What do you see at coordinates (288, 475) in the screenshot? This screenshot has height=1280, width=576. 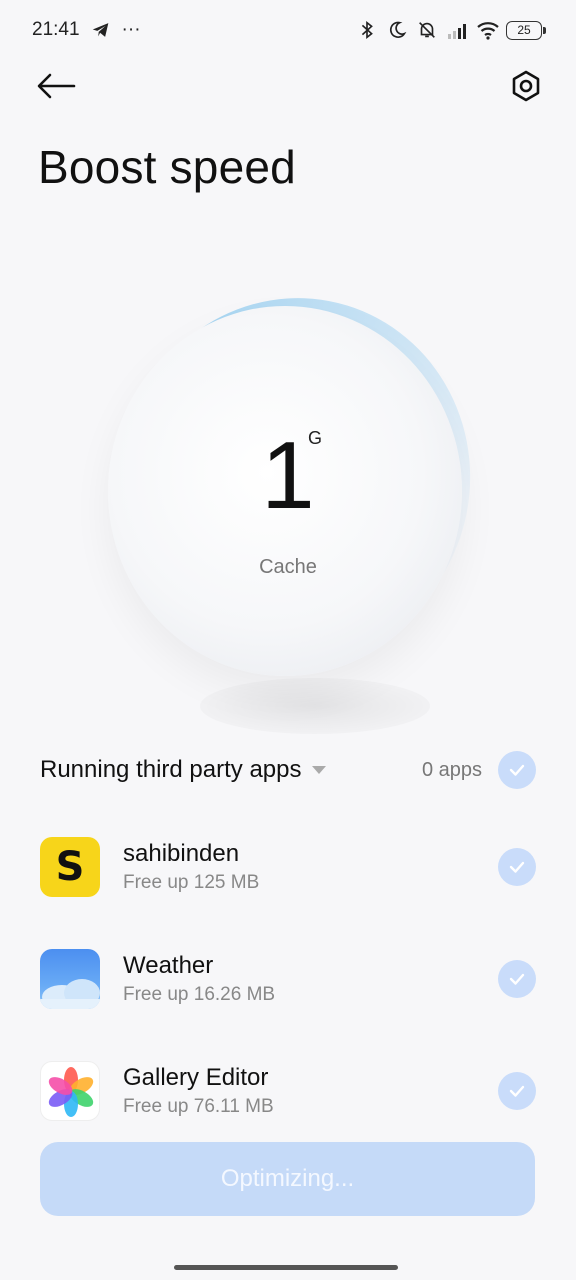 I see `cache-value: 1` at bounding box center [288, 475].